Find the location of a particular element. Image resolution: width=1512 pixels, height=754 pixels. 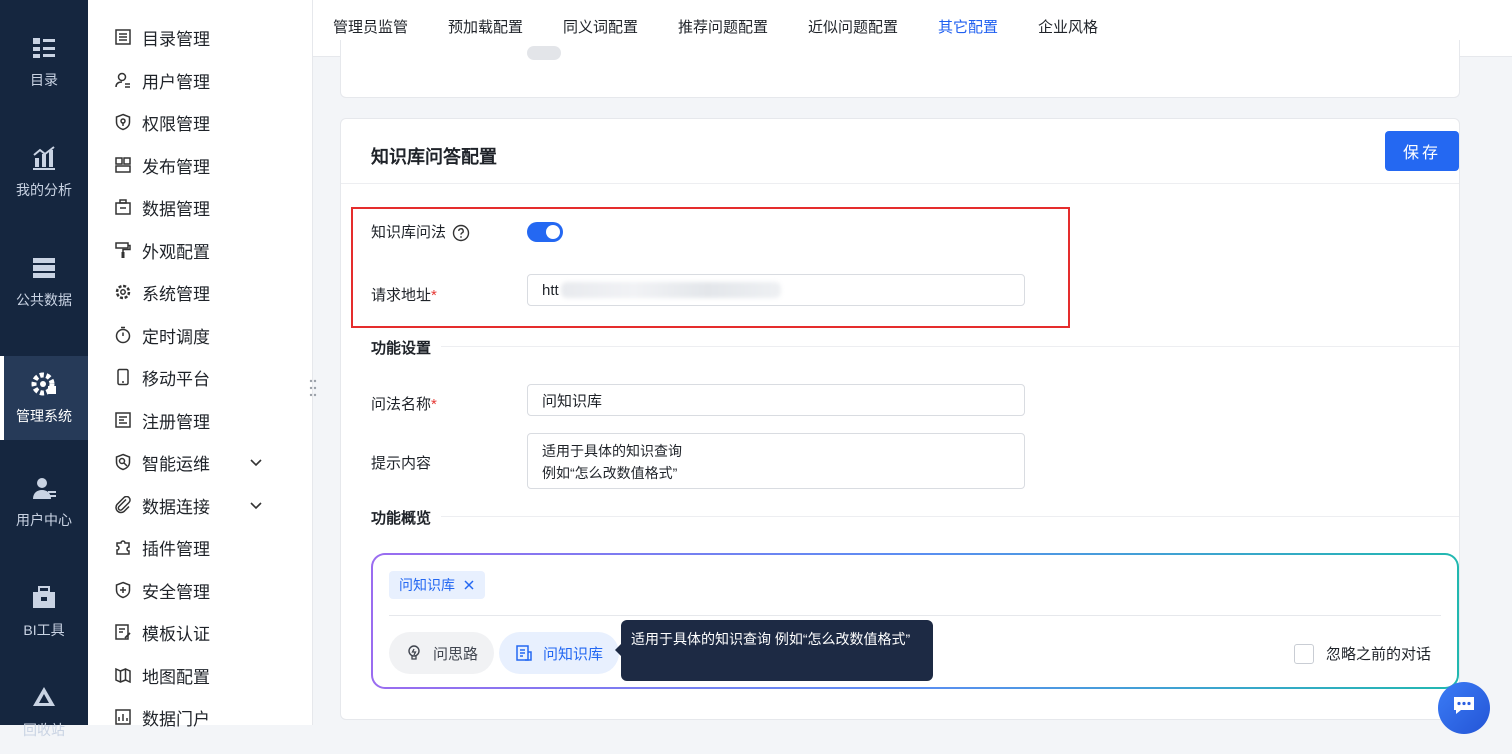

checkbox is located at coordinates (1303, 653).